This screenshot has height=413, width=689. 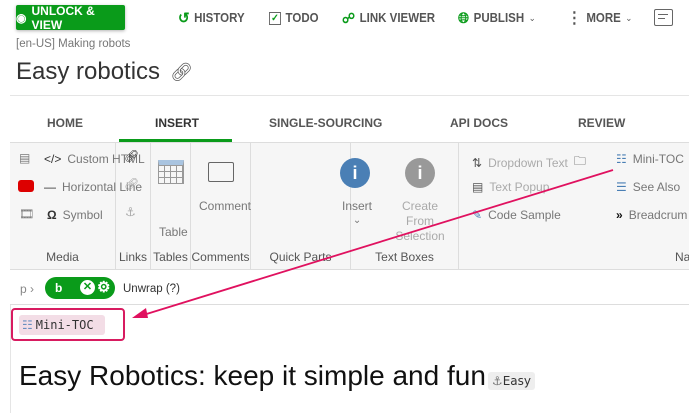 What do you see at coordinates (65, 123) in the screenshot?
I see `tab-home: HOME` at bounding box center [65, 123].